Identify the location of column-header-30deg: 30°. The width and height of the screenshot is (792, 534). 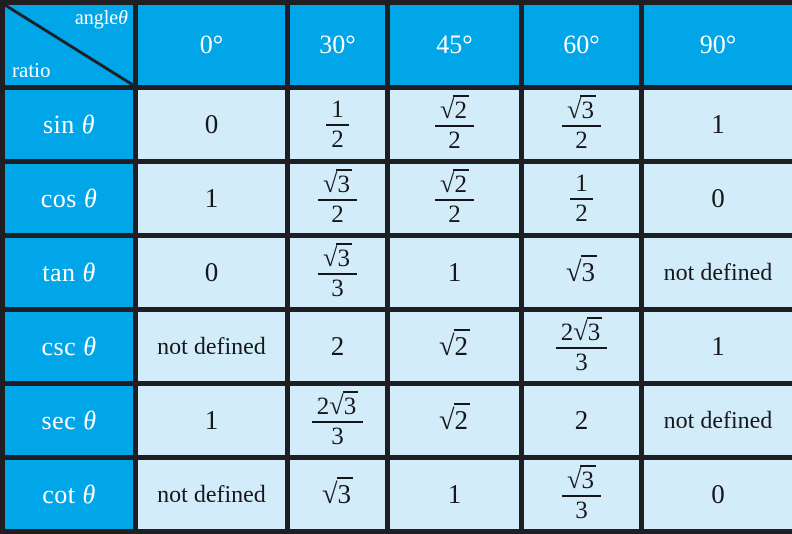
(337, 45).